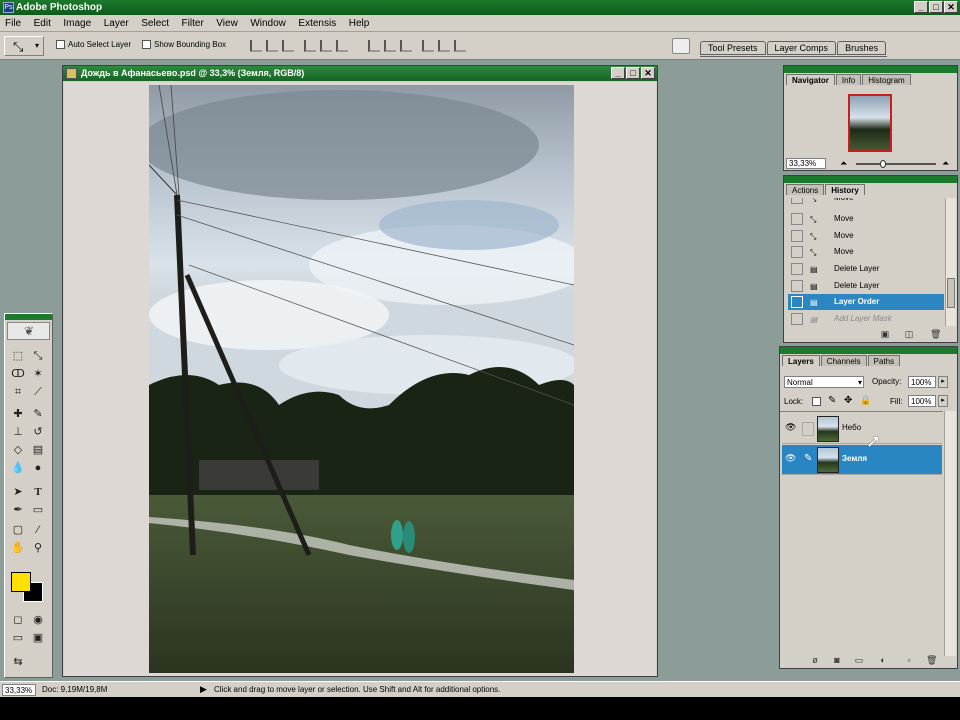 This screenshot has height=720, width=960. Describe the element at coordinates (18, 432) in the screenshot. I see `clone-stamp-icon: ⊥` at that location.